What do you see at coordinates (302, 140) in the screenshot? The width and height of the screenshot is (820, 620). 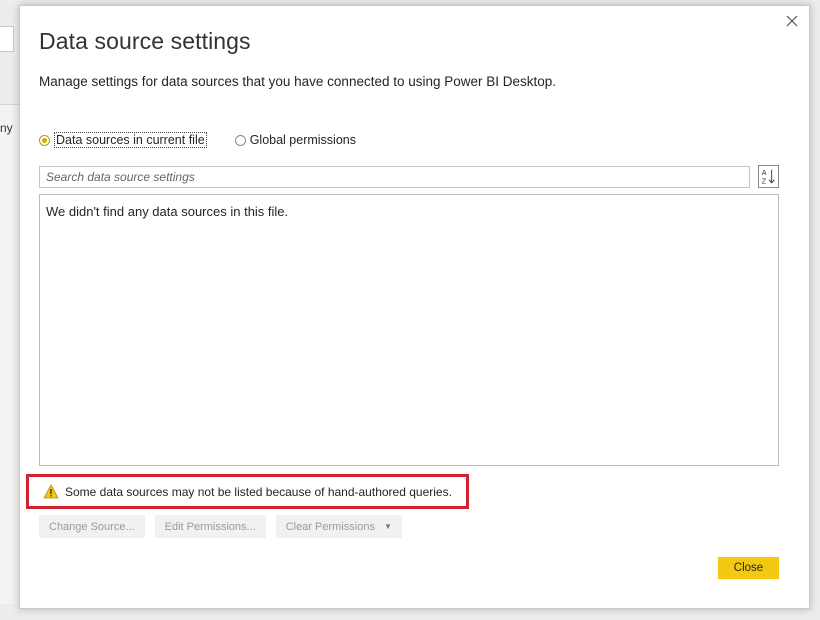 I see `radio-global-permissions-label: Global permissions` at bounding box center [302, 140].